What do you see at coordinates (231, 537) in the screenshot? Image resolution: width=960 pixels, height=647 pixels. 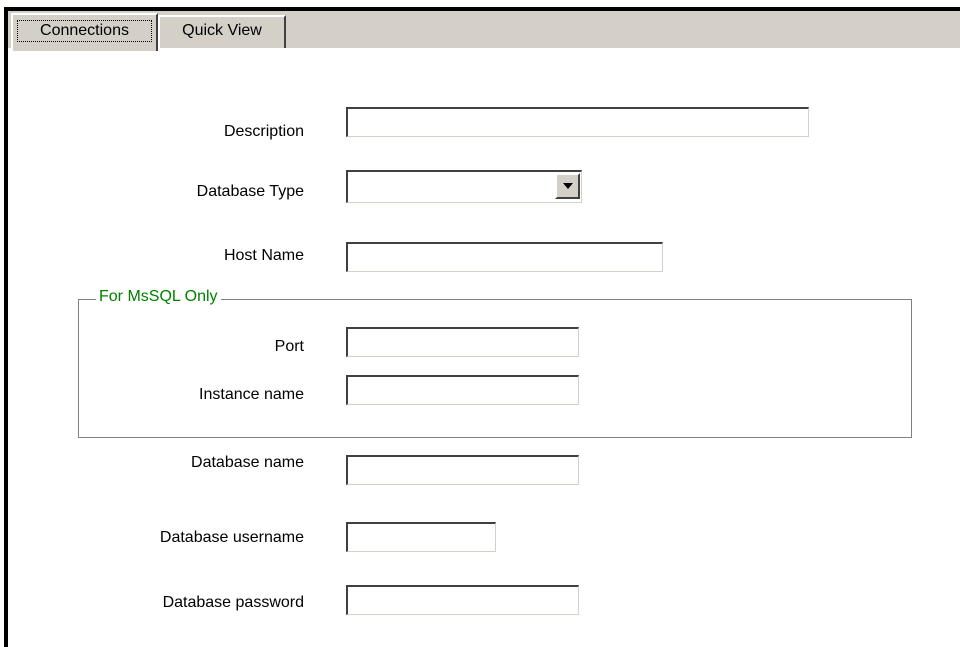 I see `database-username-label: Database username` at bounding box center [231, 537].